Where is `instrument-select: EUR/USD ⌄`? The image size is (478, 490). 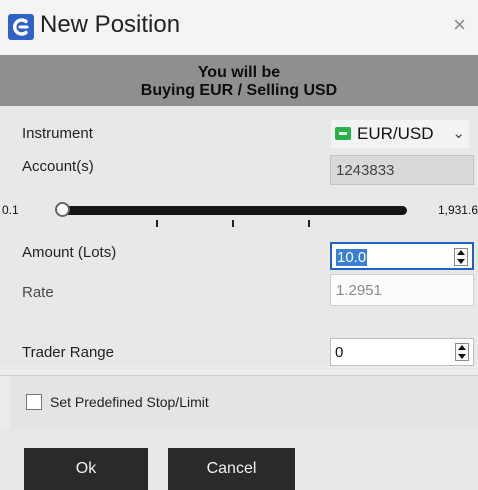
instrument-select: EUR/USD ⌄ is located at coordinates (400, 134).